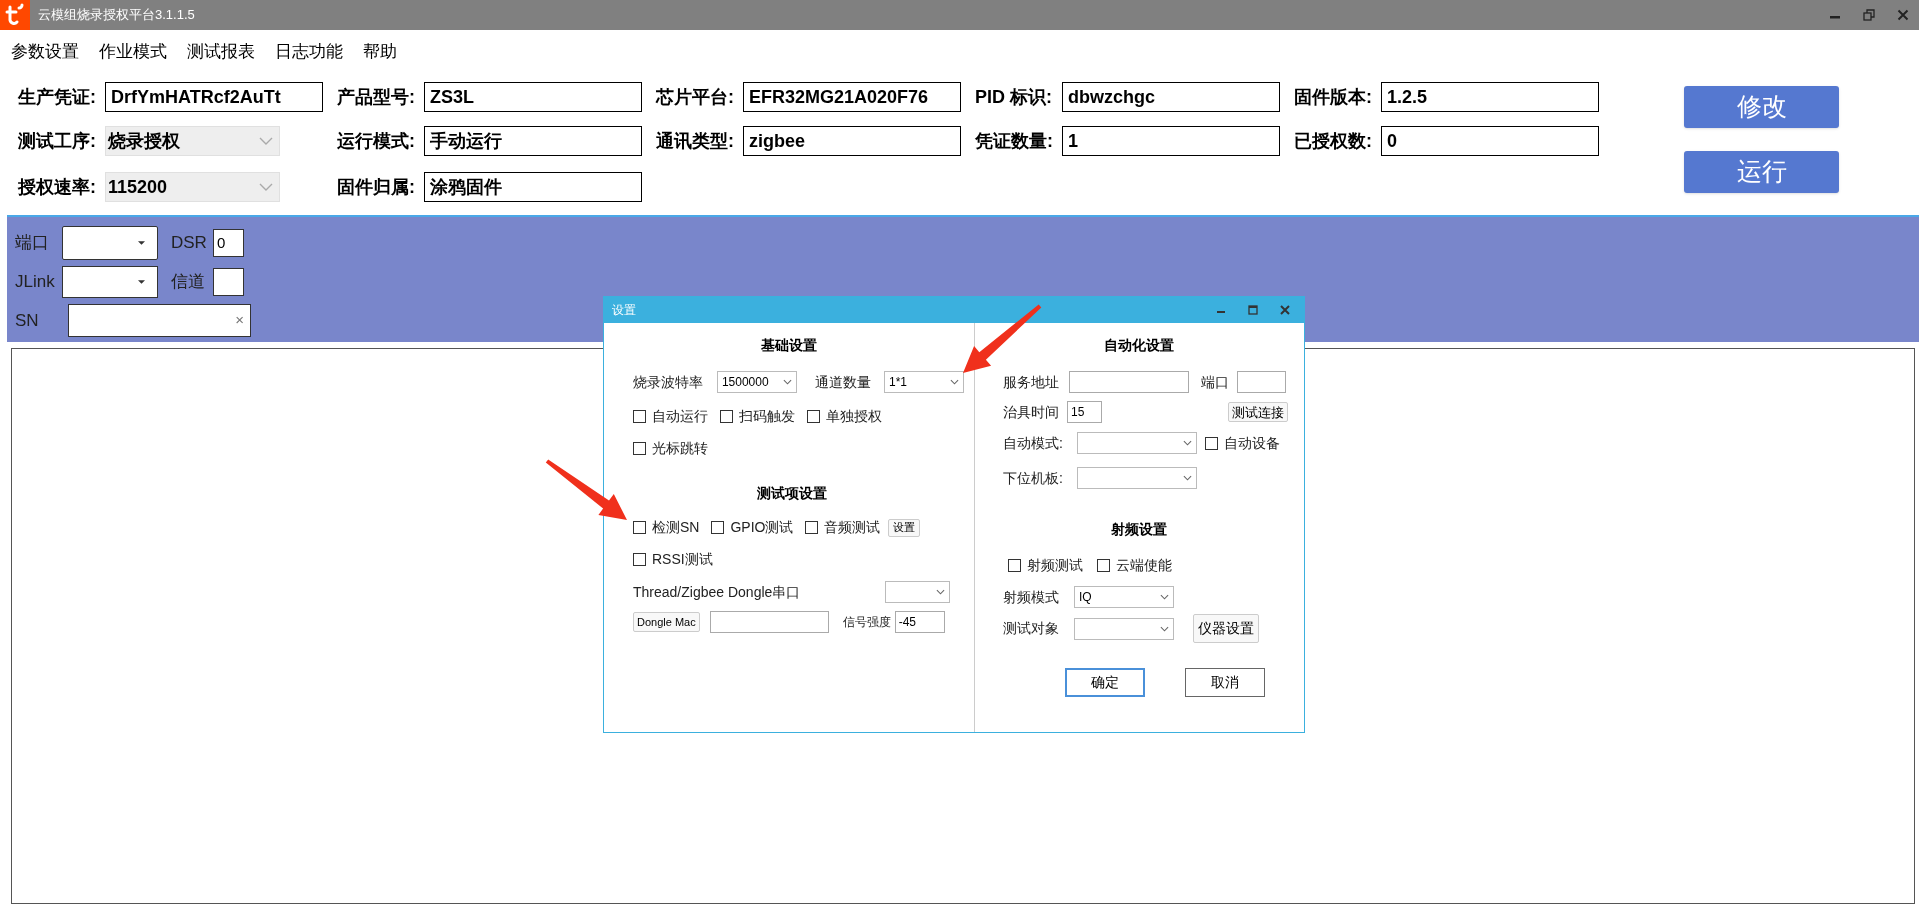  Describe the element at coordinates (852, 141) in the screenshot. I see `input-field: zigbee` at that location.